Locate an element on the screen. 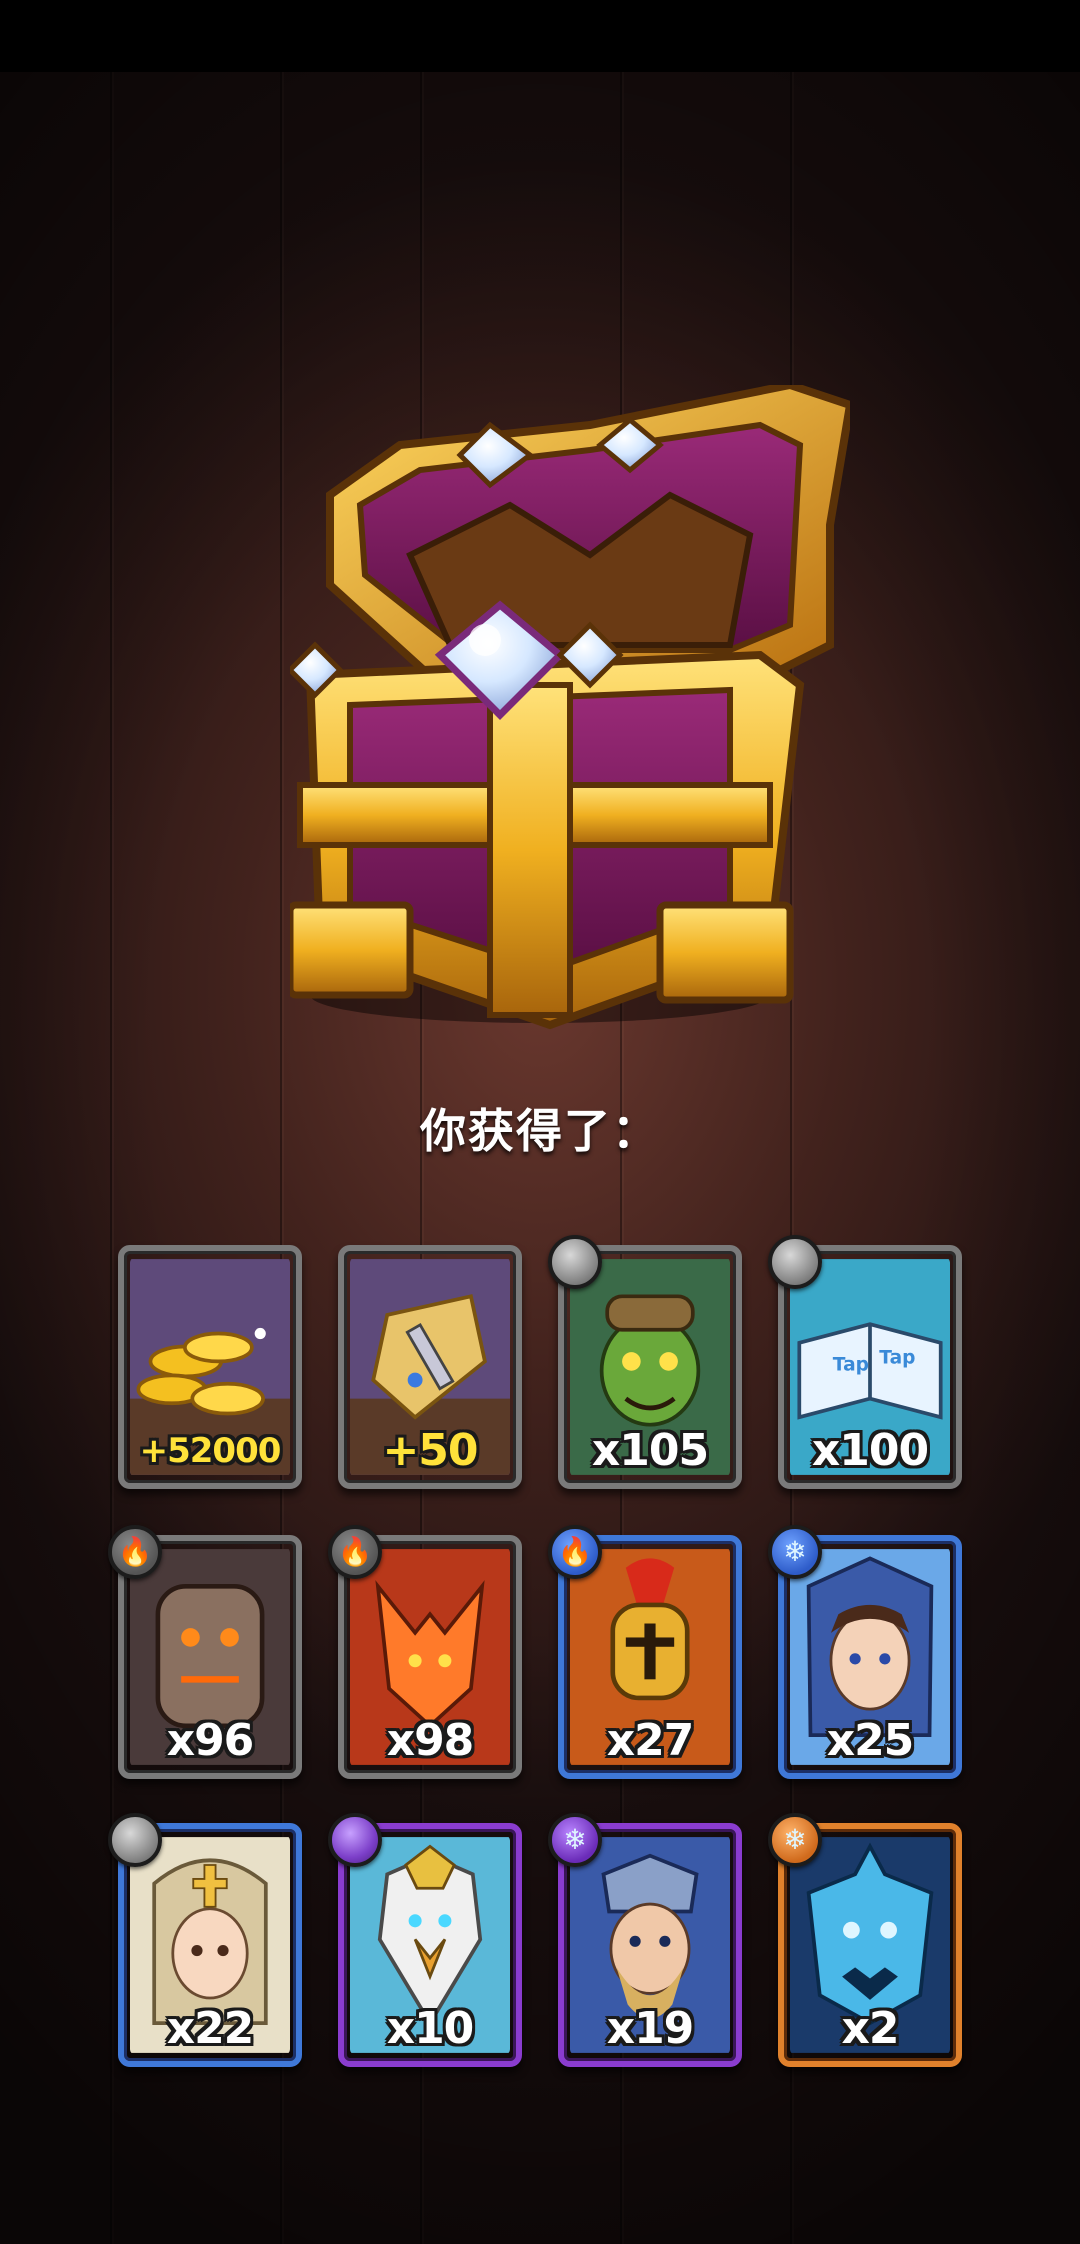  reward-card-gold: +52000 is located at coordinates (210, 1367).